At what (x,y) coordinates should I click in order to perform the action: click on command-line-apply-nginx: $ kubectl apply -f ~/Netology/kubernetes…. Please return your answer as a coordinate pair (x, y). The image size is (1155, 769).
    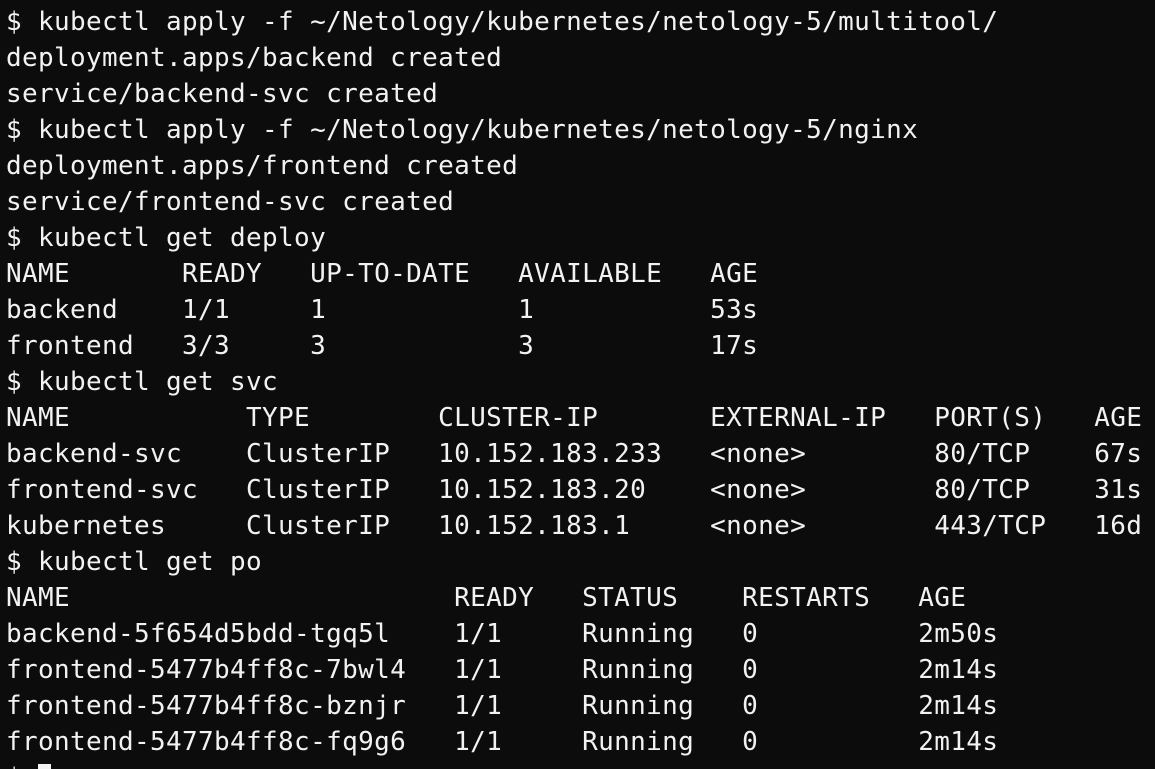
    Looking at the image, I should click on (462, 130).